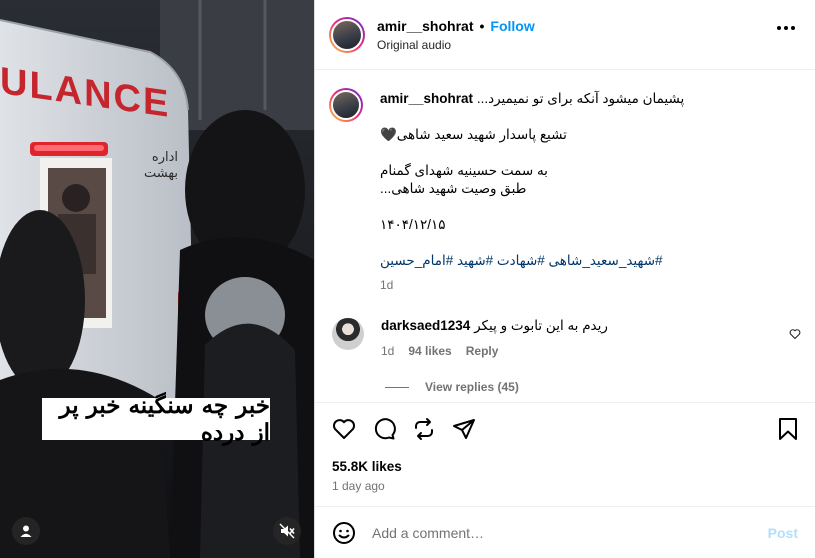 The width and height of the screenshot is (815, 558). Describe the element at coordinates (358, 486) in the screenshot. I see `post-time: 1 day ago` at that location.